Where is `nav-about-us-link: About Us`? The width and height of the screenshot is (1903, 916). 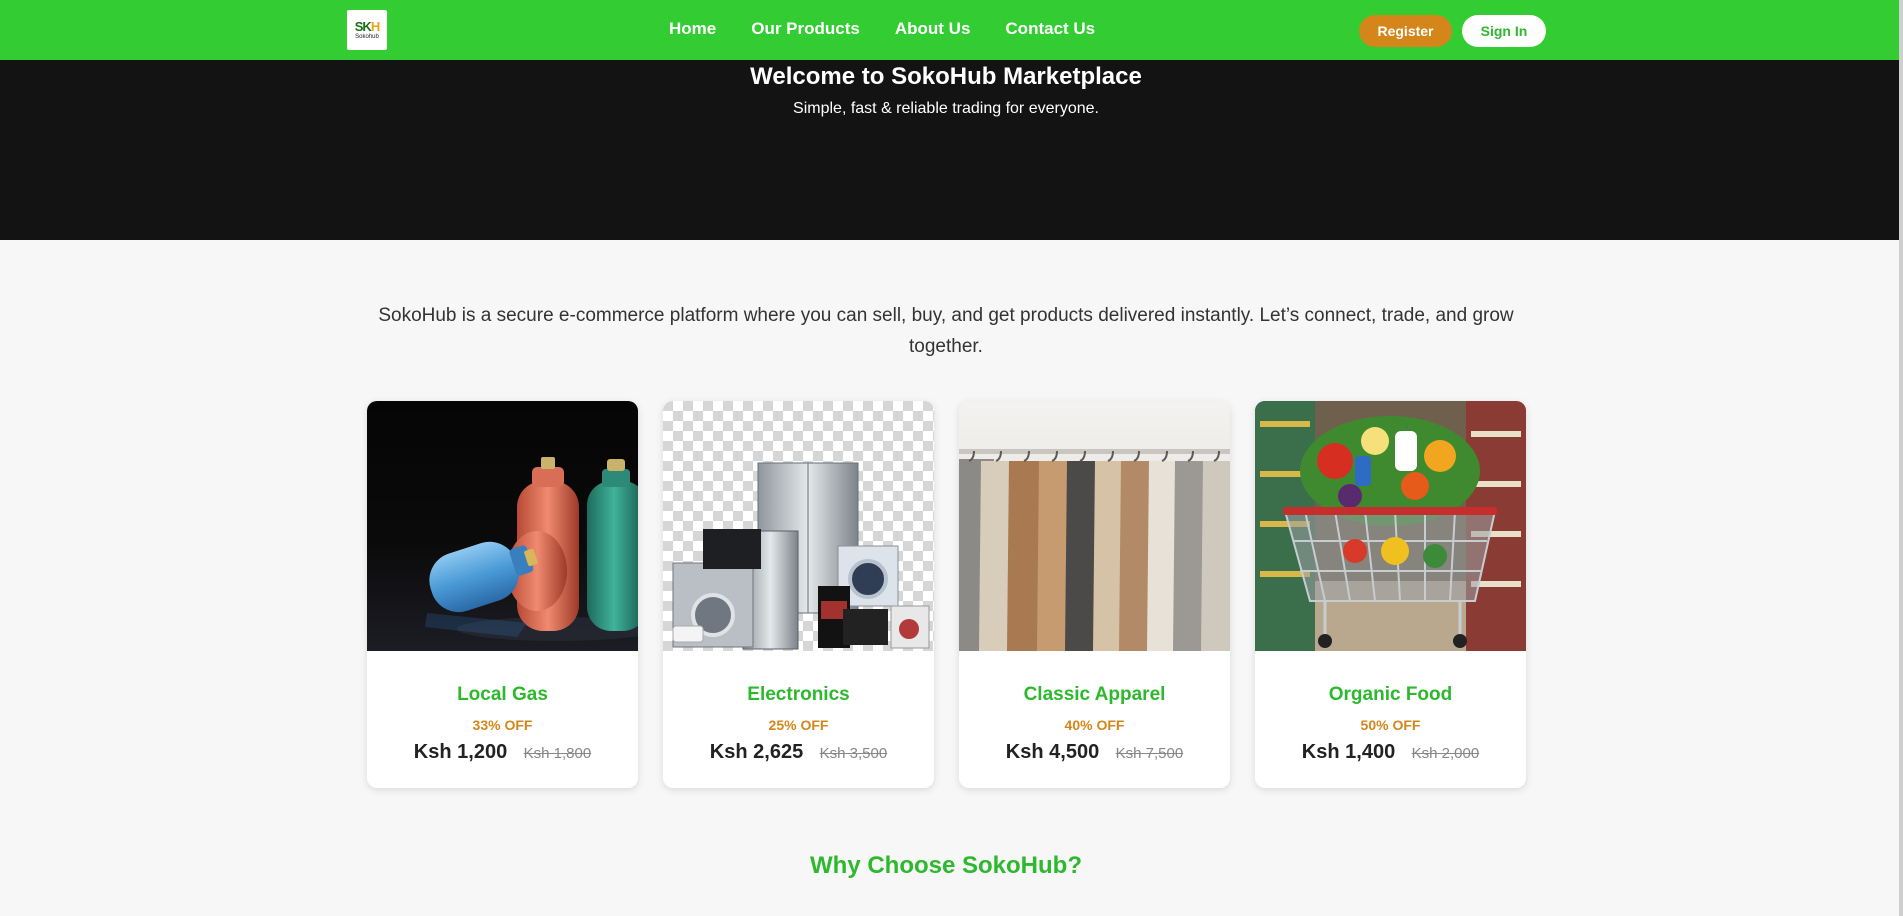
nav-about-us-link: About Us is located at coordinates (933, 29).